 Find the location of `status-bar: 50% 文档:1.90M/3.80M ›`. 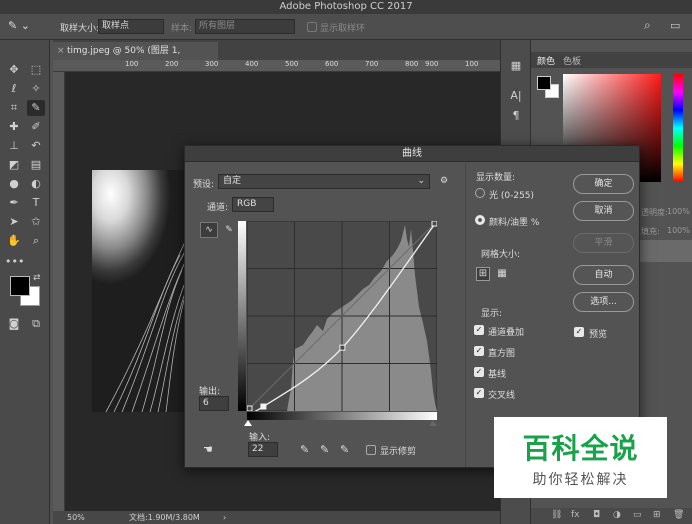

status-bar: 50% 文档:1.90M/3.80M › is located at coordinates (276, 517).